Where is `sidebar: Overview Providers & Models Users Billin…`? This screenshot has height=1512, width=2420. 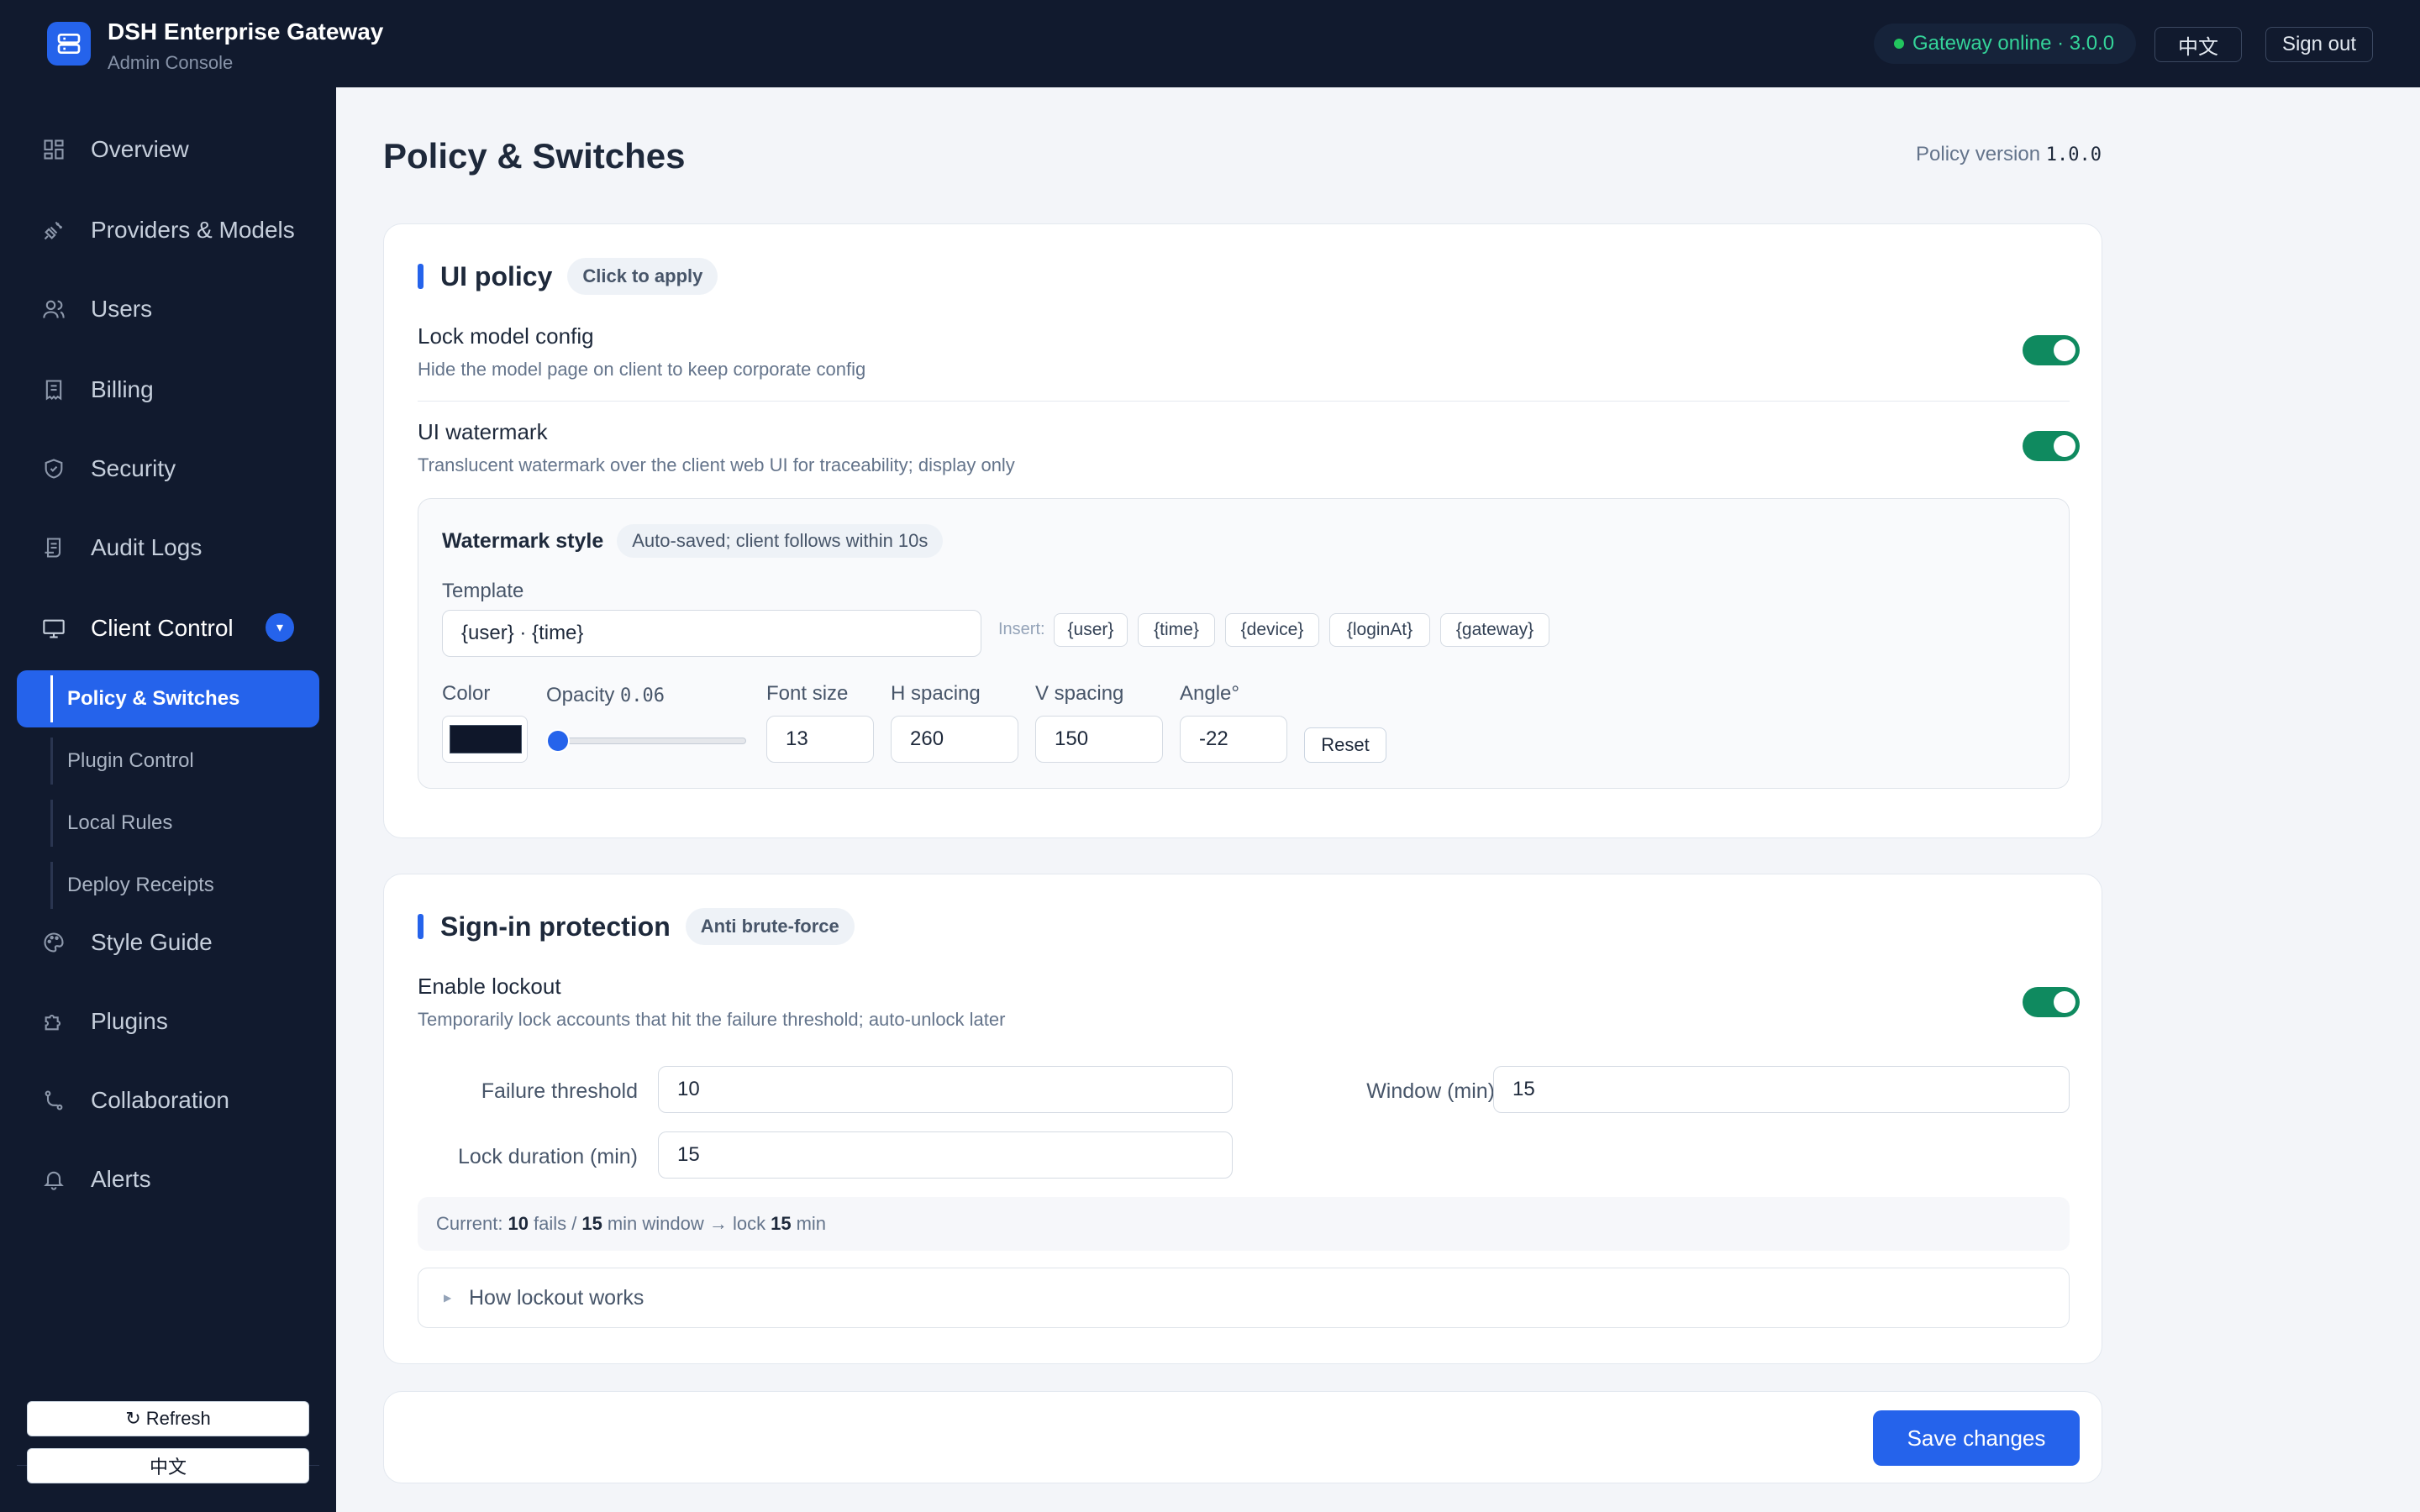
sidebar: Overview Providers & Models Users Billin… is located at coordinates (168, 799).